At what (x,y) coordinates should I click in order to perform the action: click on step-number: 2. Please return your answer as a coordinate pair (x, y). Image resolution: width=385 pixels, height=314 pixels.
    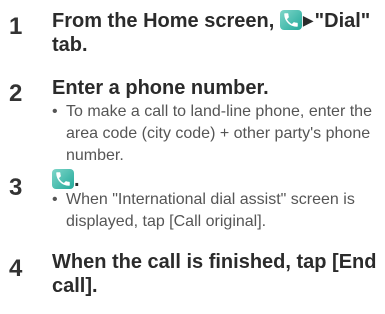
    Looking at the image, I should click on (16, 93).